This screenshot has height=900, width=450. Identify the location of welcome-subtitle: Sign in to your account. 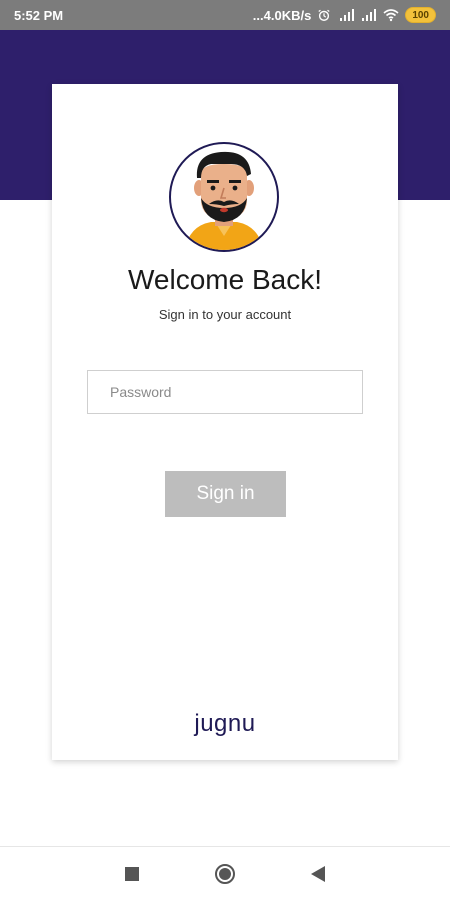
(225, 314).